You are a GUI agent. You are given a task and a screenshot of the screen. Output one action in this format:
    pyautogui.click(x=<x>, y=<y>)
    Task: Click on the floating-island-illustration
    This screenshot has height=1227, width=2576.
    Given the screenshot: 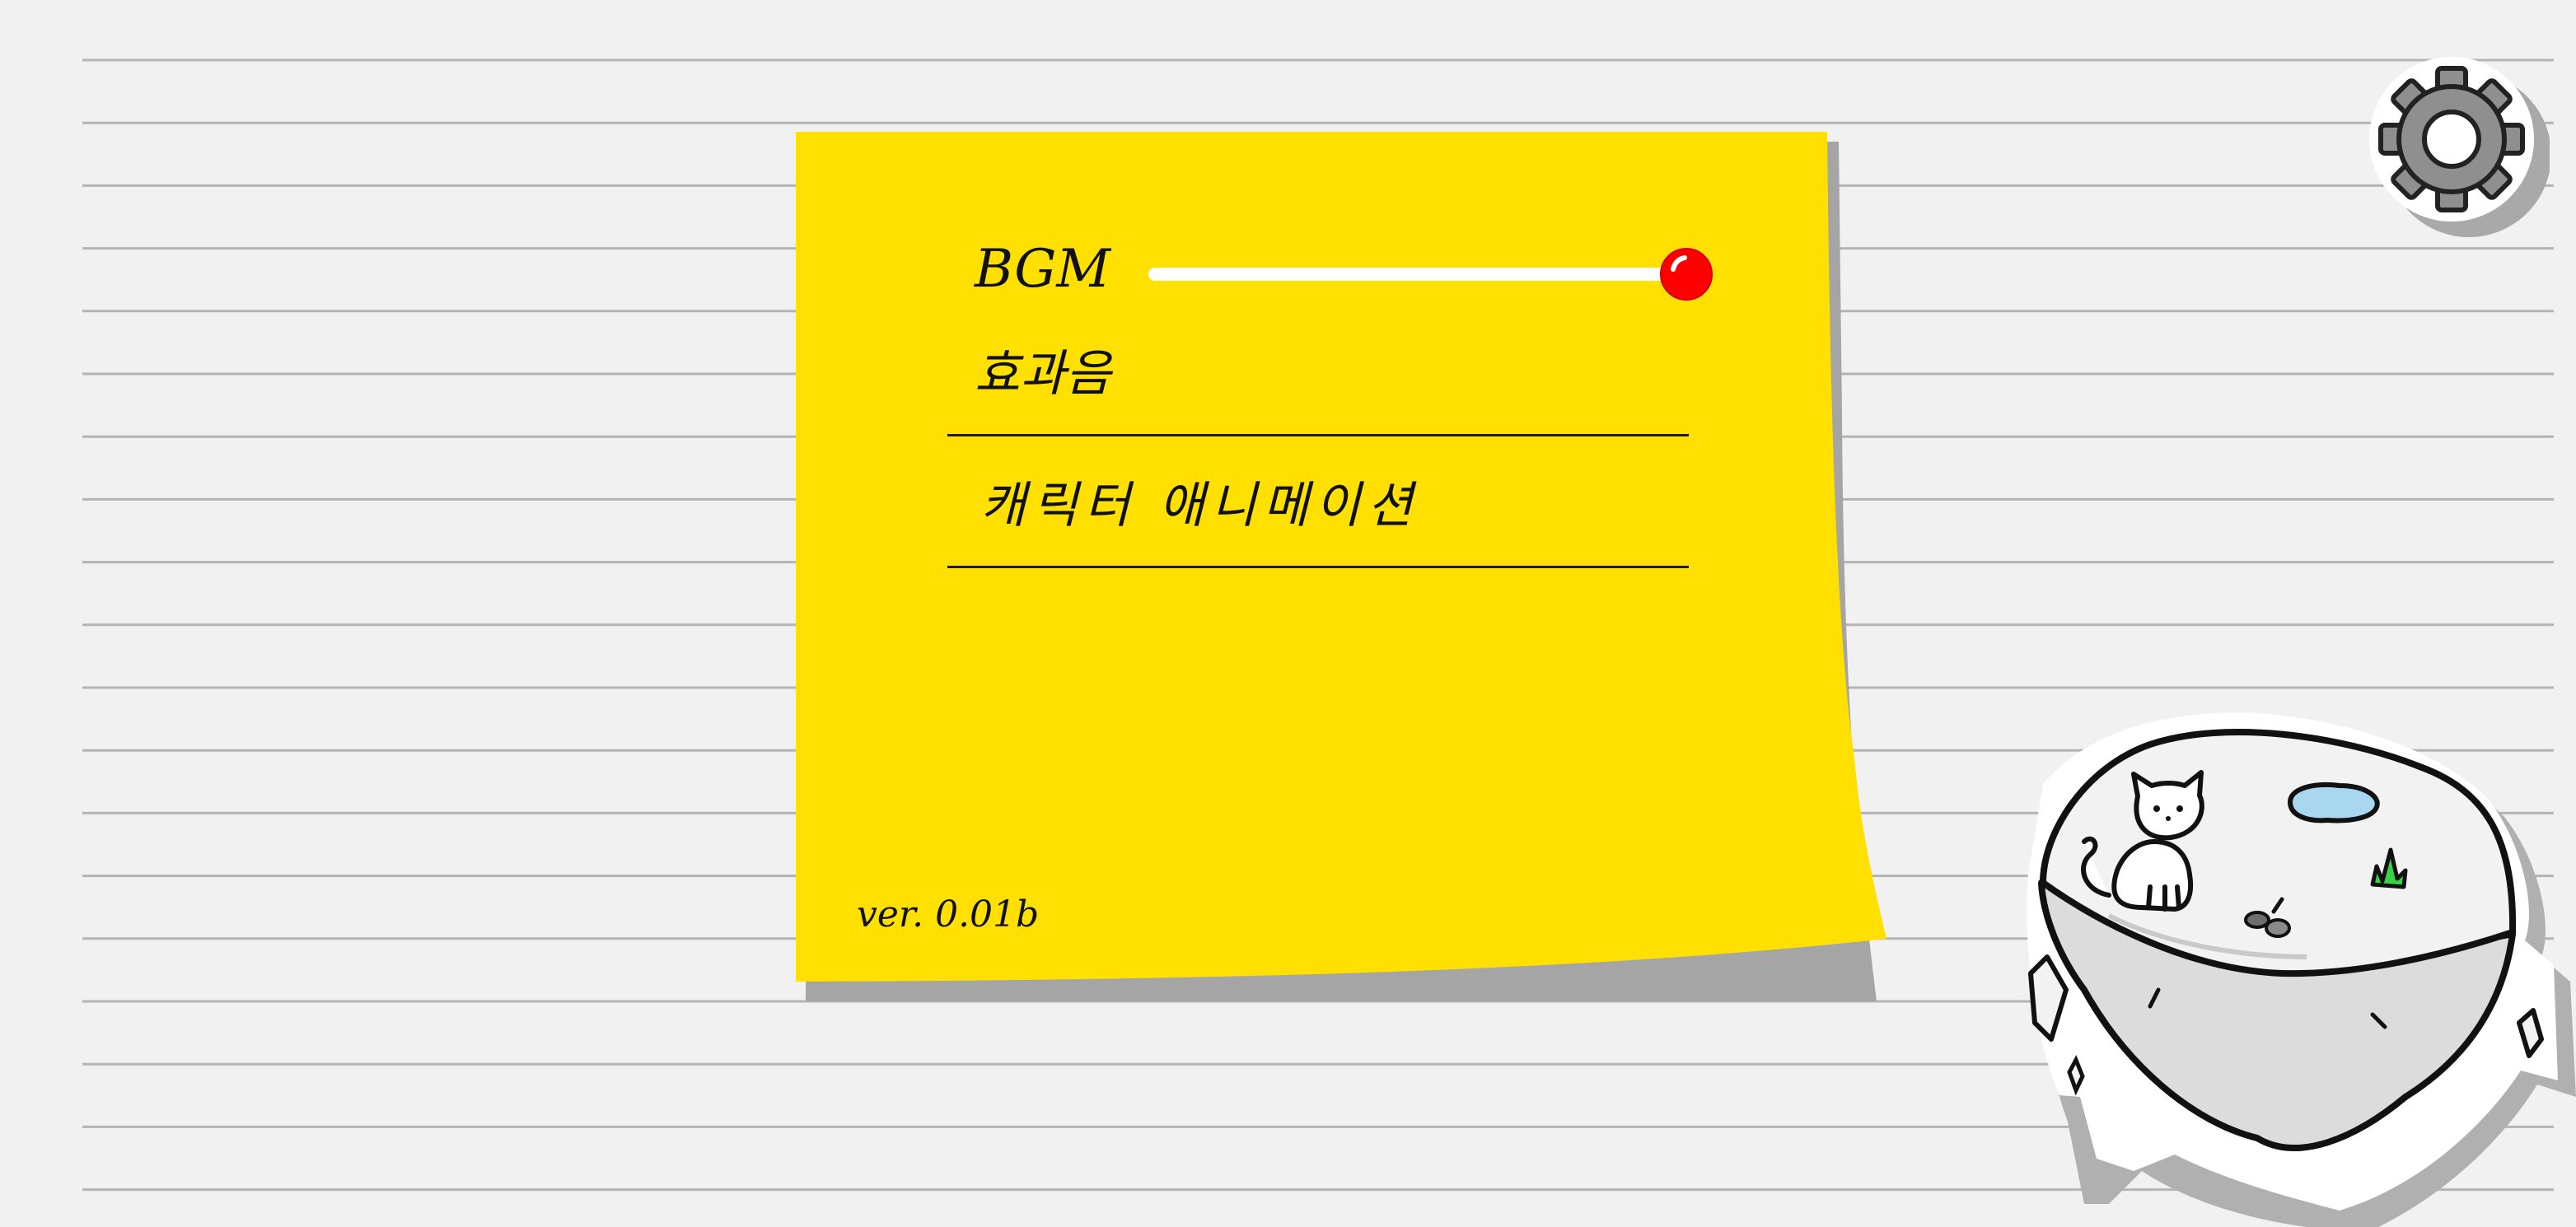 What is the action you would take?
    pyautogui.click(x=2301, y=969)
    